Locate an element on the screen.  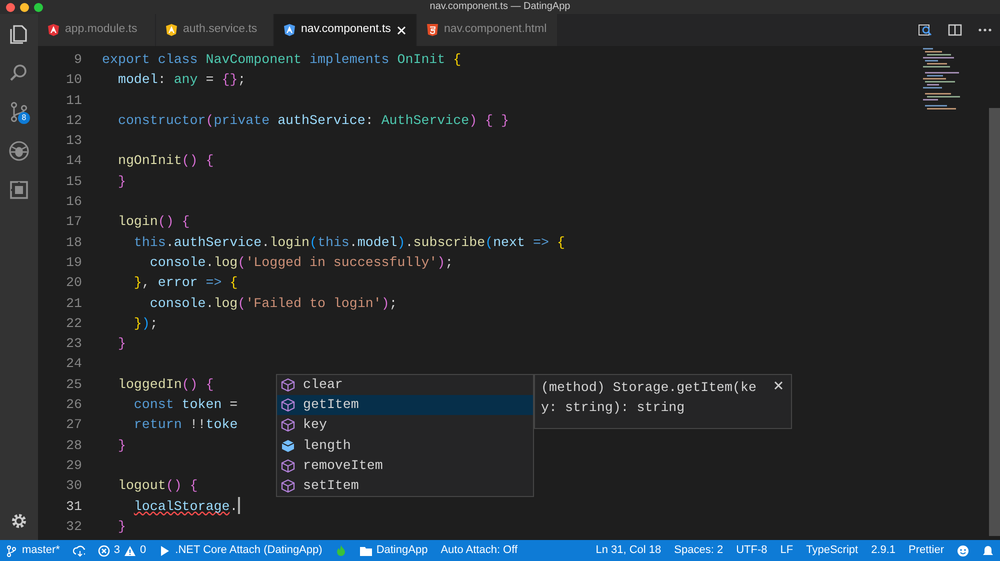
status-item: LF is located at coordinates (787, 550).